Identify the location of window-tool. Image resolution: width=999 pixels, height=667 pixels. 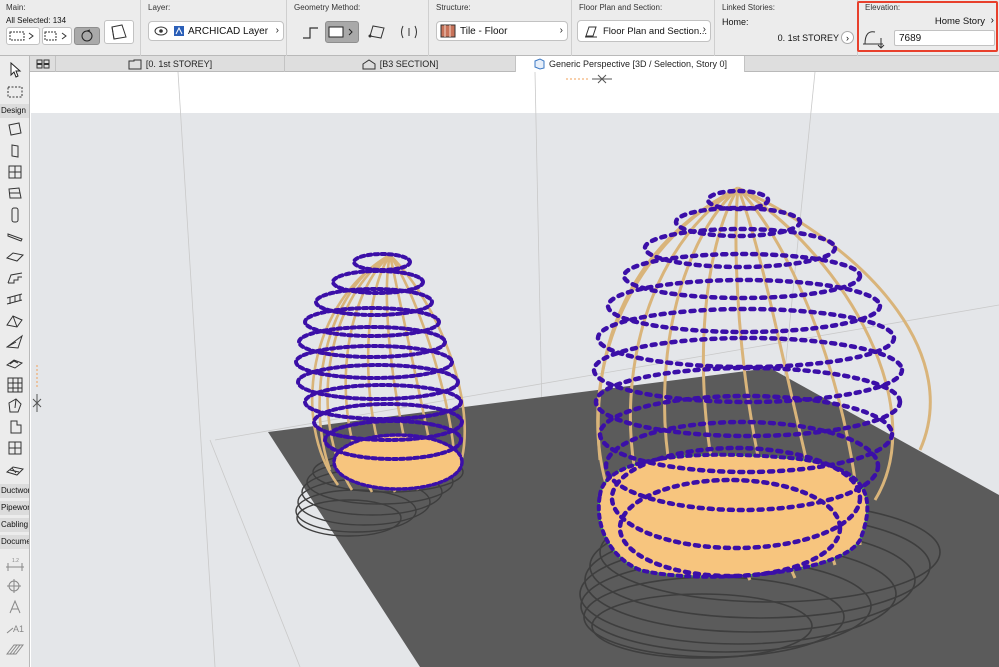
(15, 172).